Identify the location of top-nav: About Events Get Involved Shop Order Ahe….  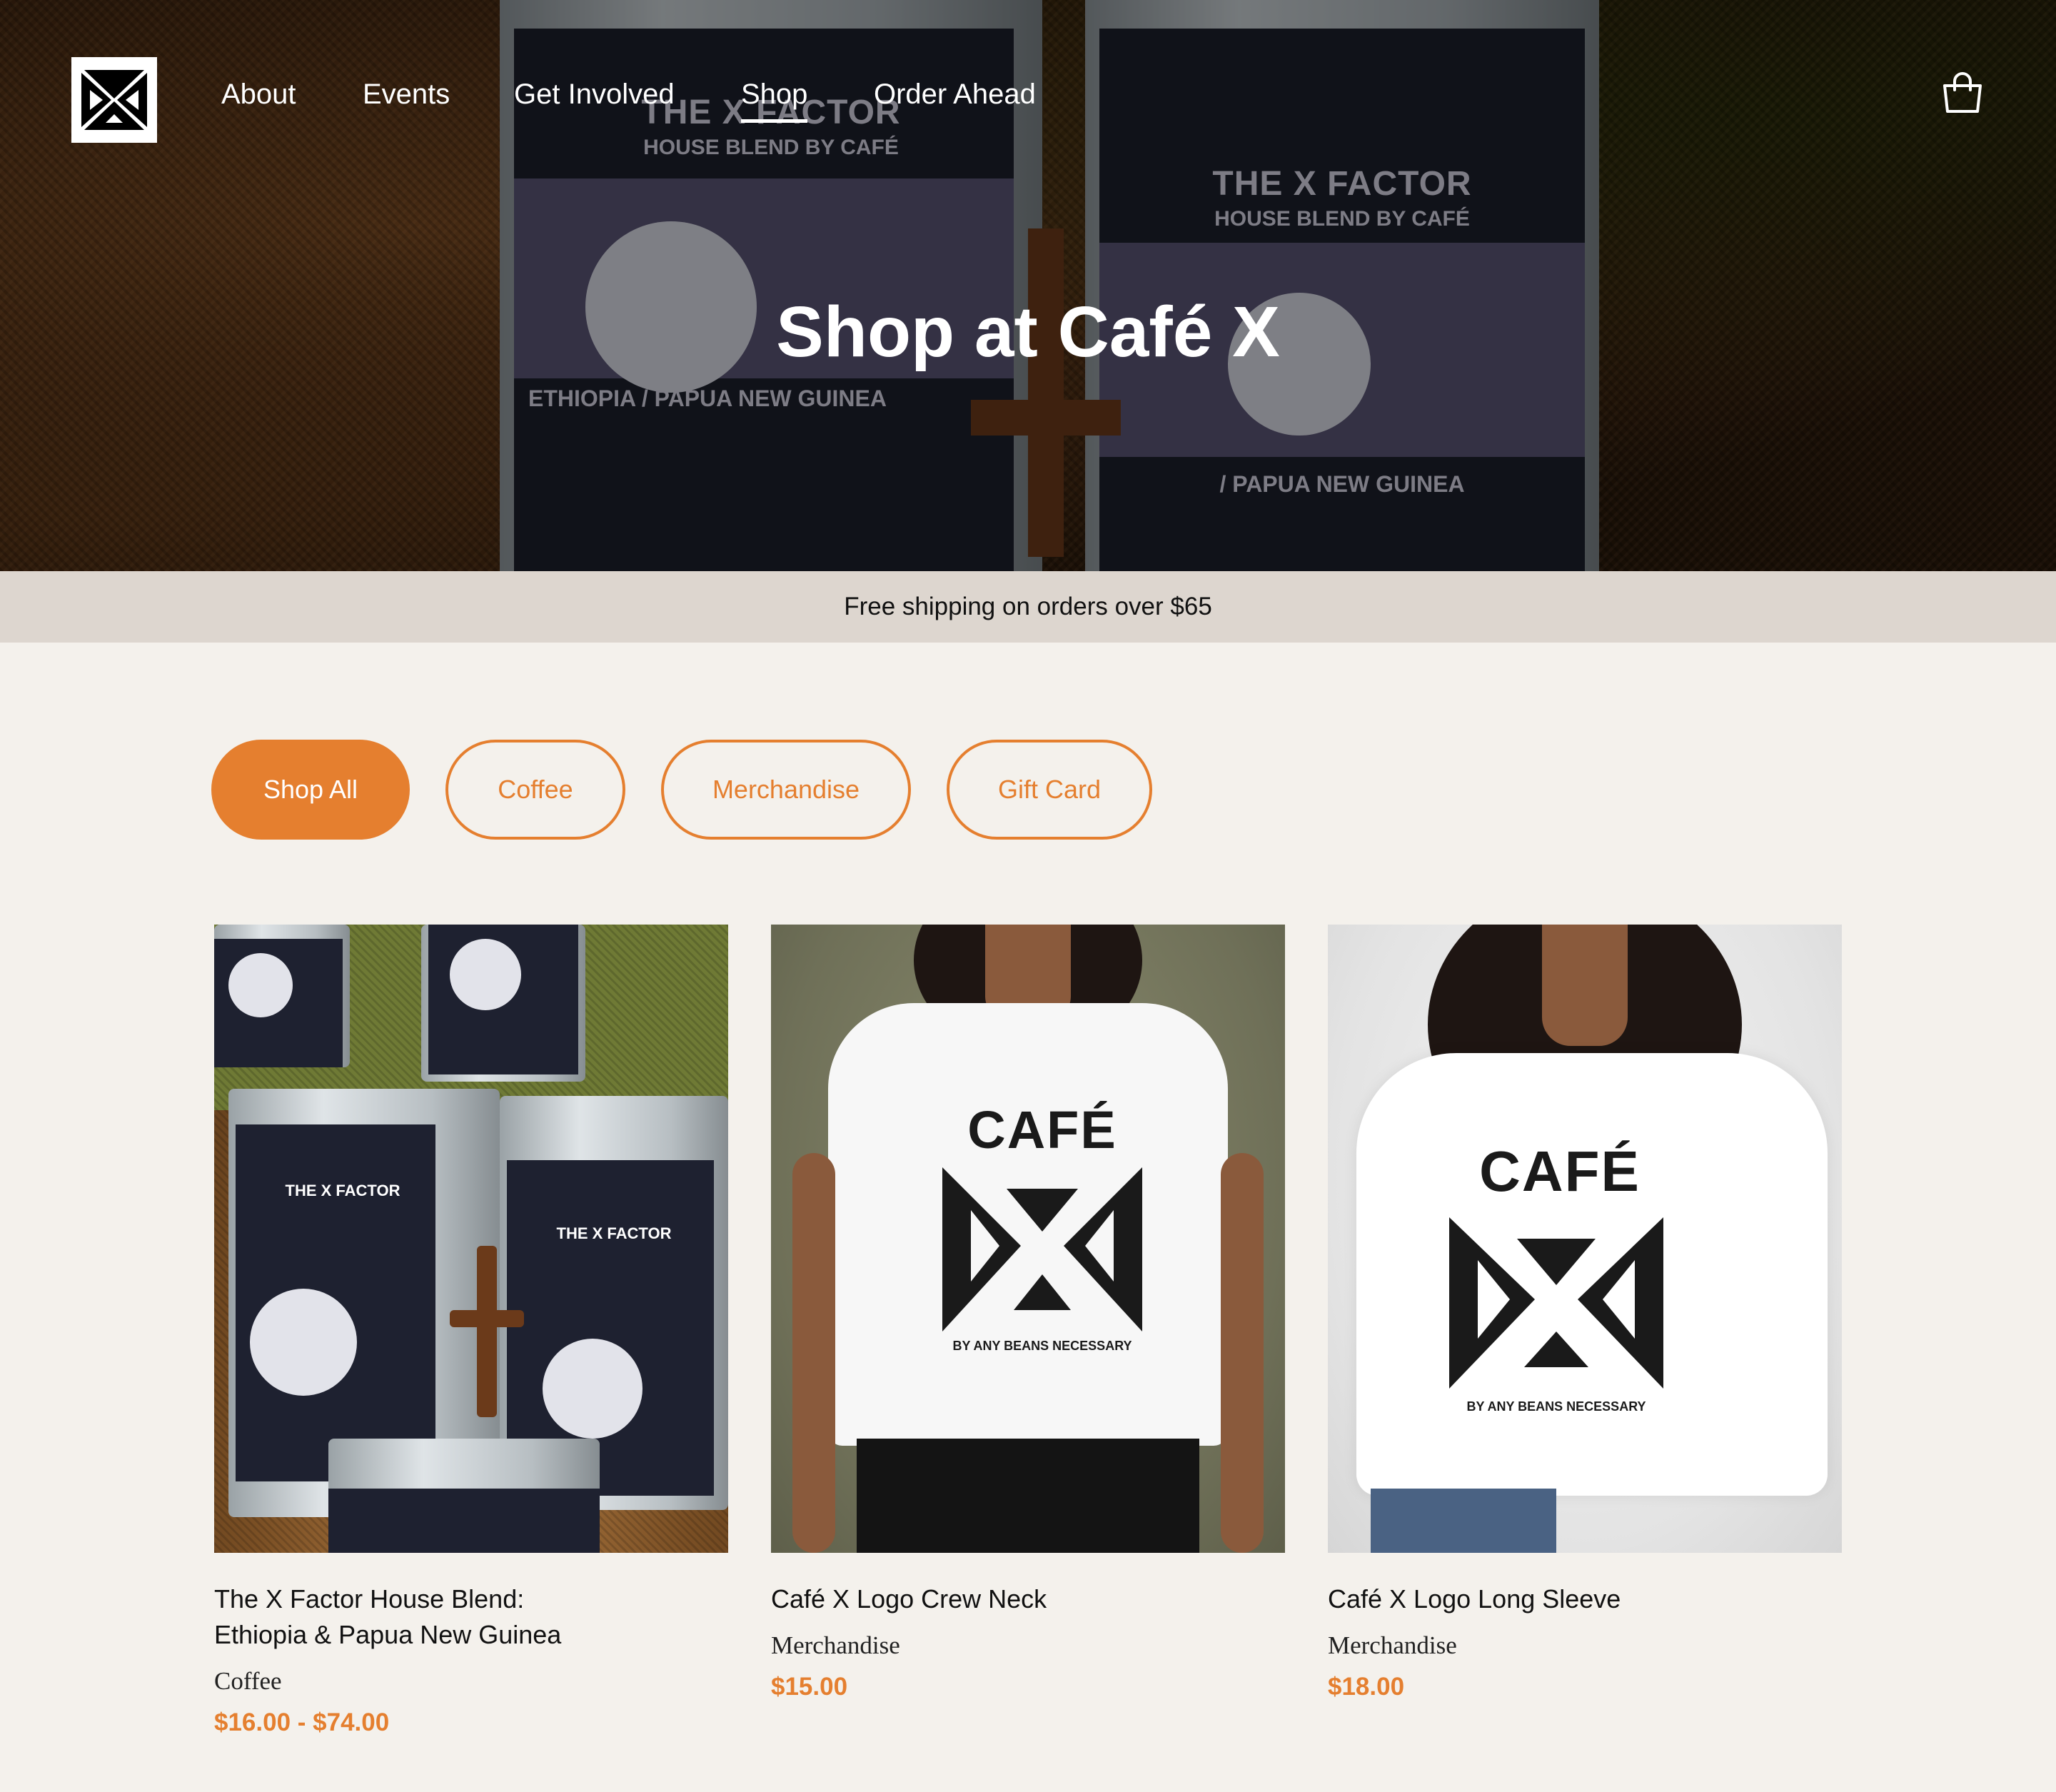
(1028, 93).